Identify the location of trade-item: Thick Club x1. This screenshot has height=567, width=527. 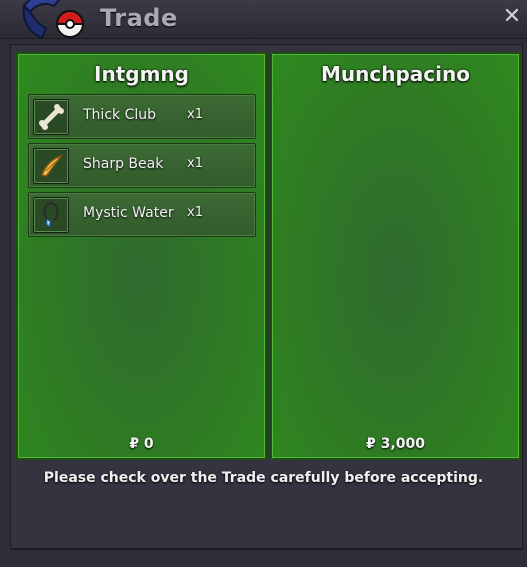
(142, 116).